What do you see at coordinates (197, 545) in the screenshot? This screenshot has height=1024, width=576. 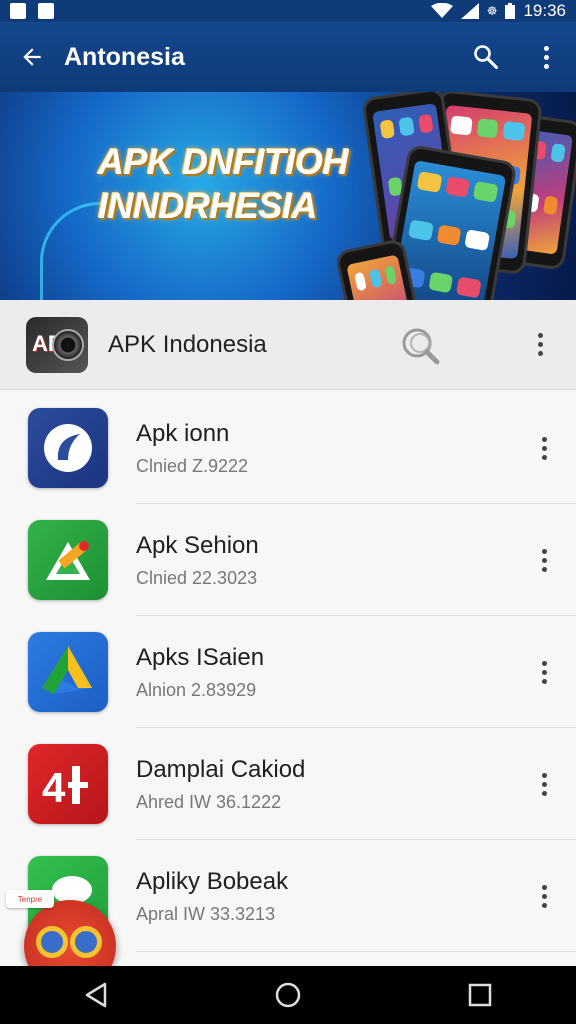 I see `app-title: Apk Sehion` at bounding box center [197, 545].